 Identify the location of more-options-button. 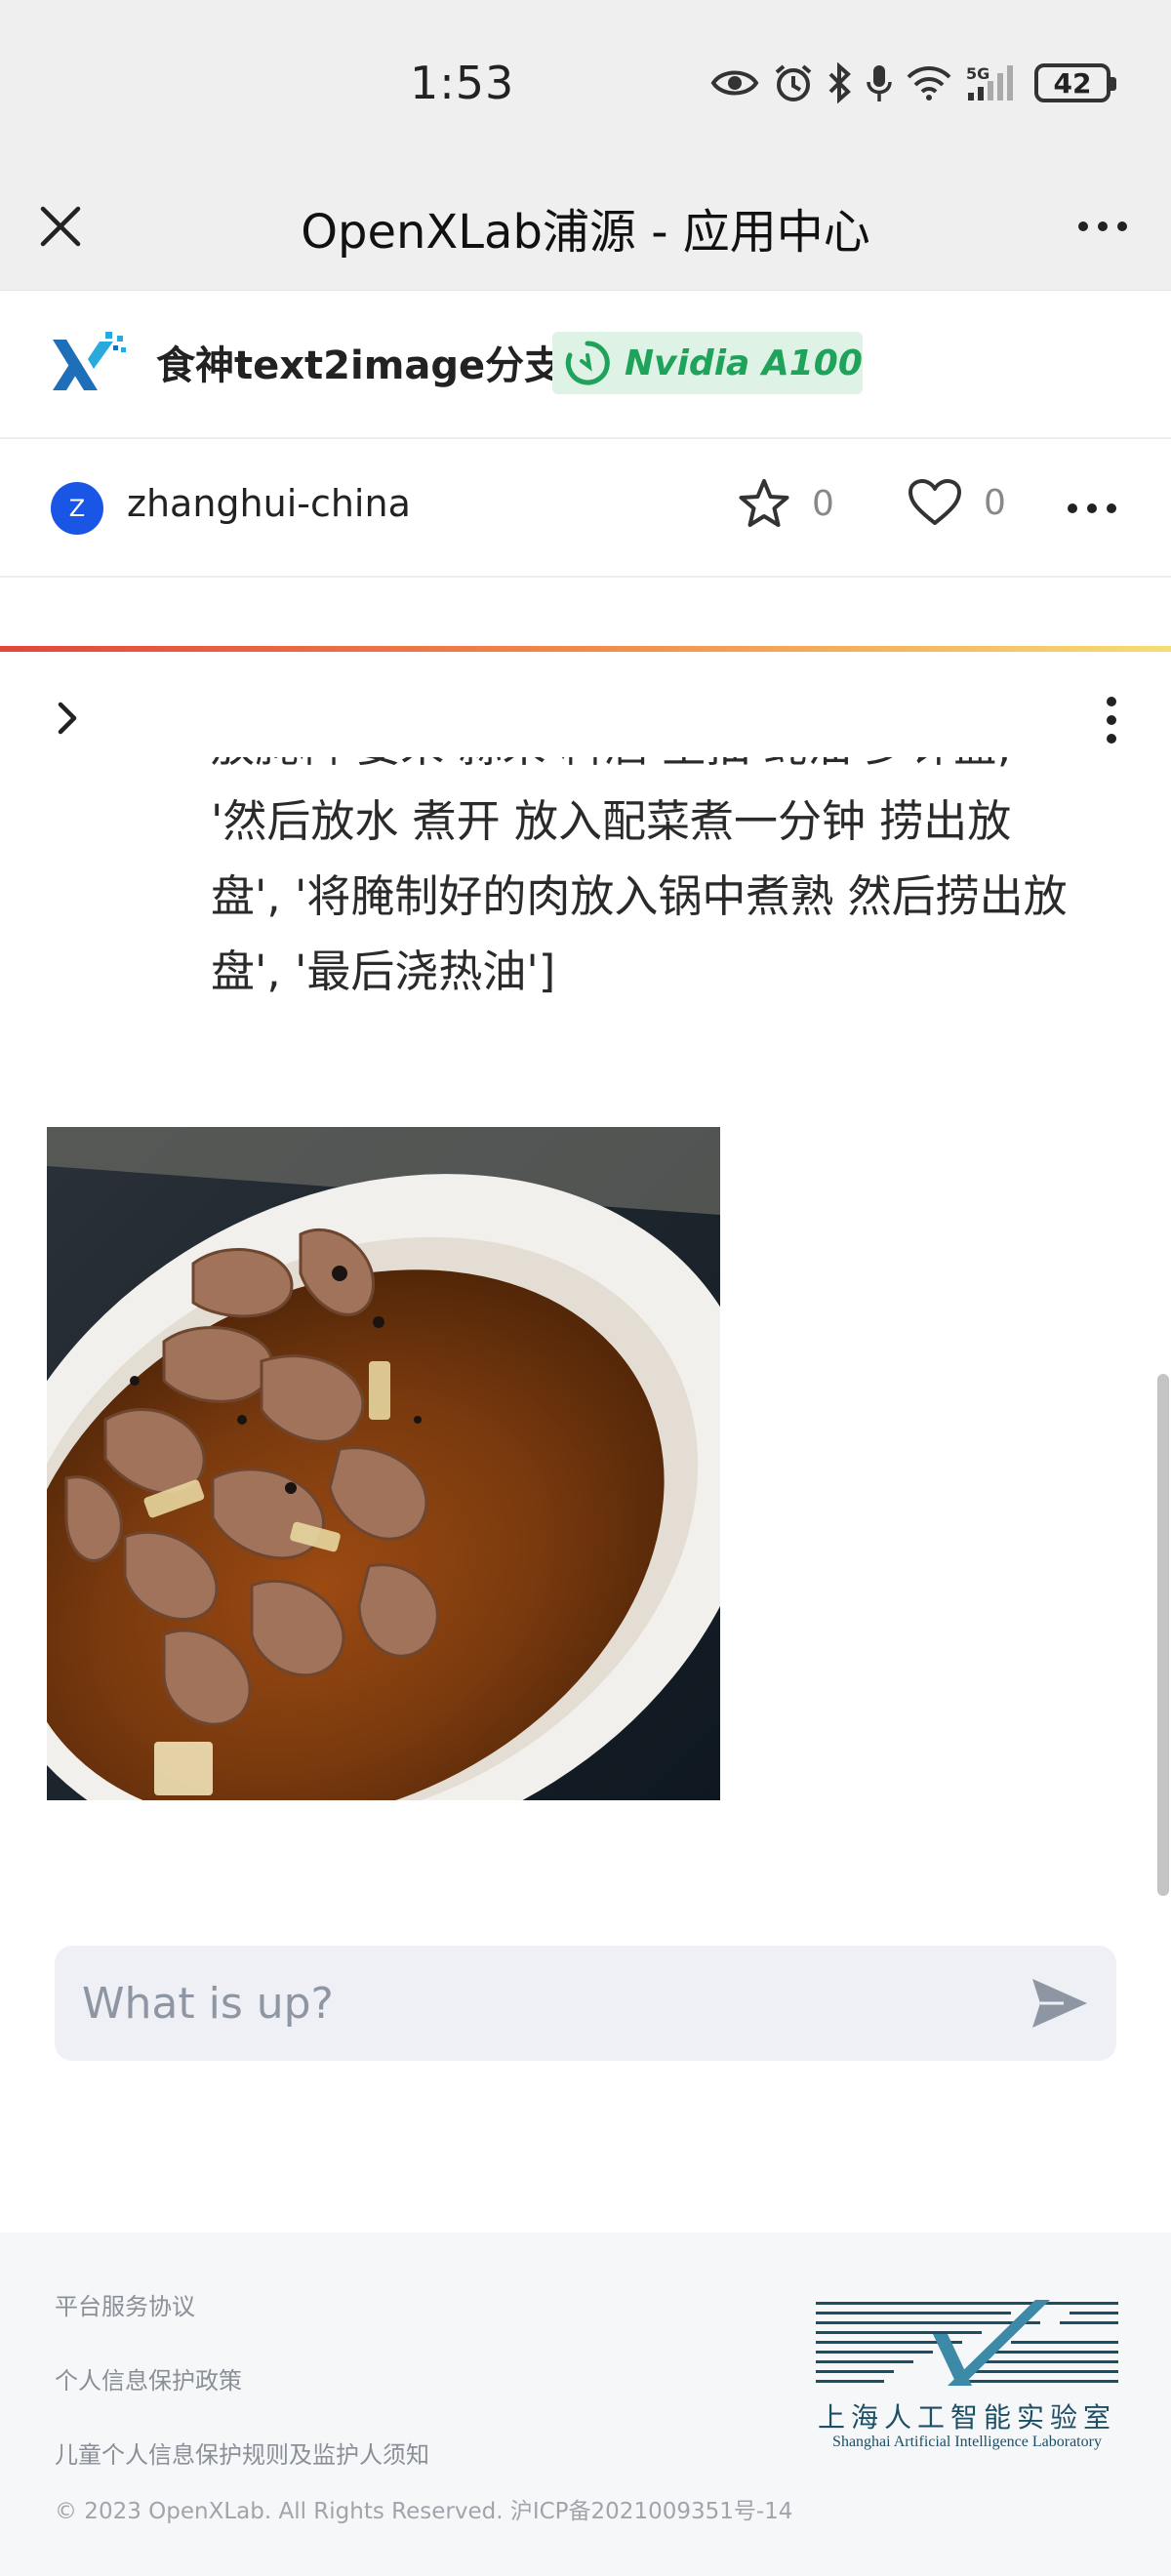
(1103, 226).